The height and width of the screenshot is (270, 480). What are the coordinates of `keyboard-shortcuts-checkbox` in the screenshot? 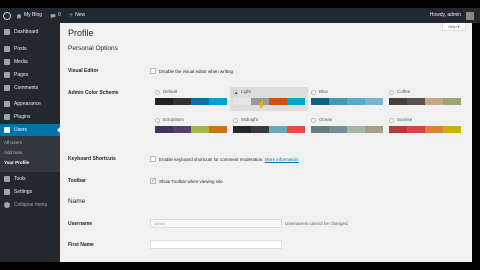 It's located at (153, 159).